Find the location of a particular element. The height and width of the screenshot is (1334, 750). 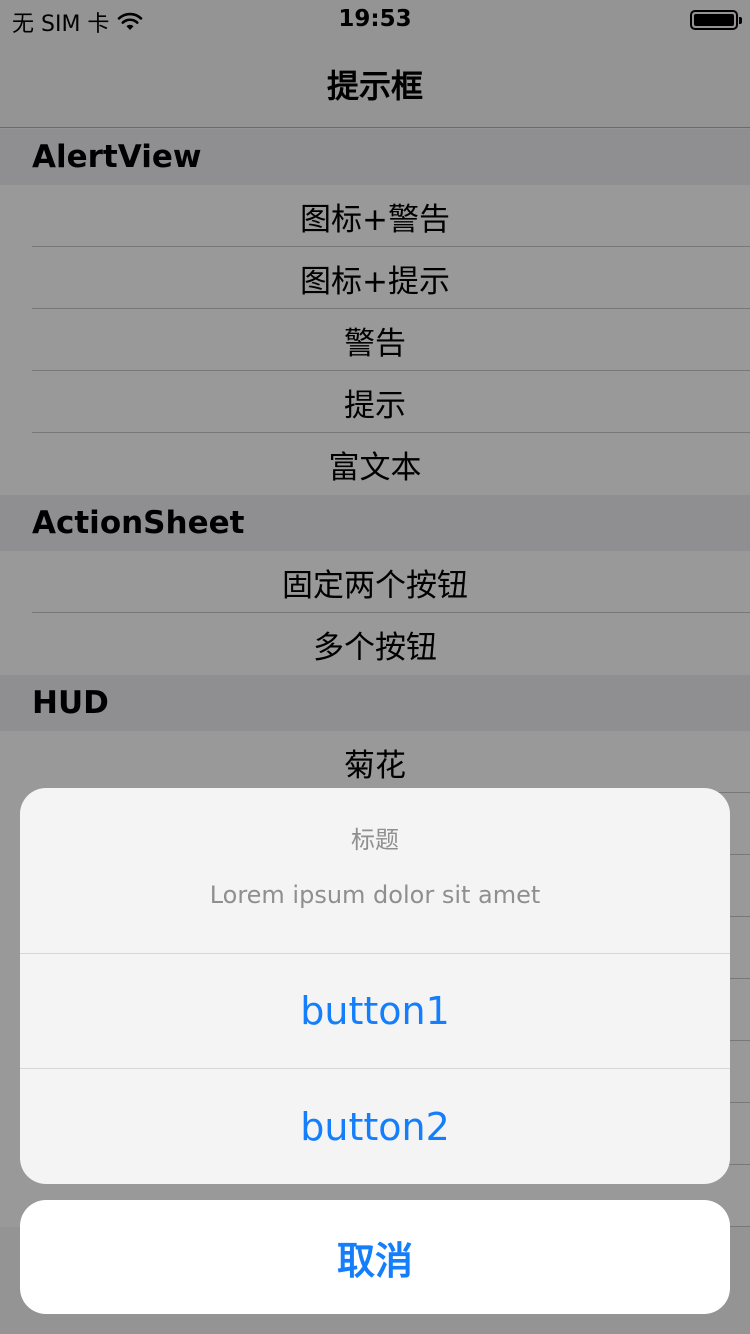

action-sheet-header: 标题 Lorem ipsum dolor sit amet is located at coordinates (375, 871).